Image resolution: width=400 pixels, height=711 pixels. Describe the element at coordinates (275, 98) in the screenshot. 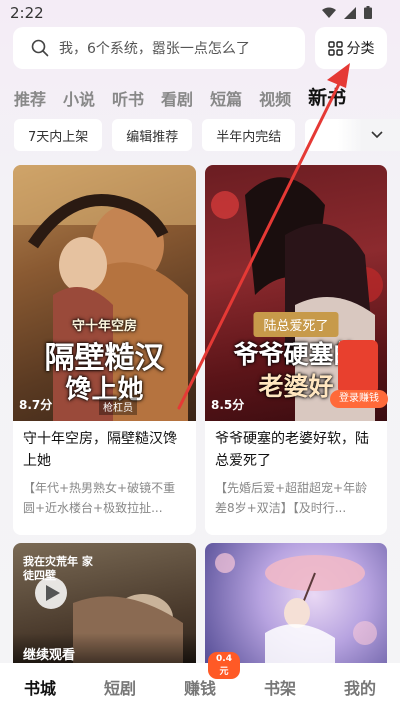

I see `tab-video: 视频` at that location.